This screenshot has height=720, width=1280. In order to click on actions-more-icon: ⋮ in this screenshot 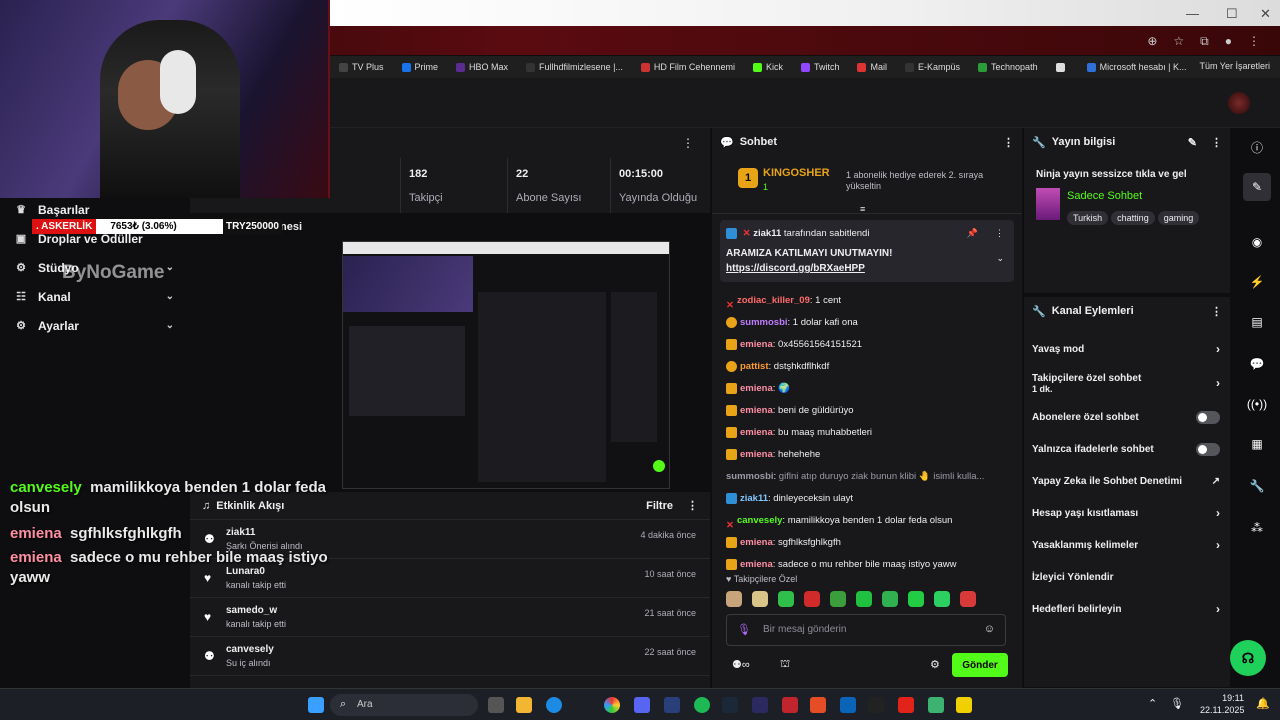, I will do `click(1216, 311)`.